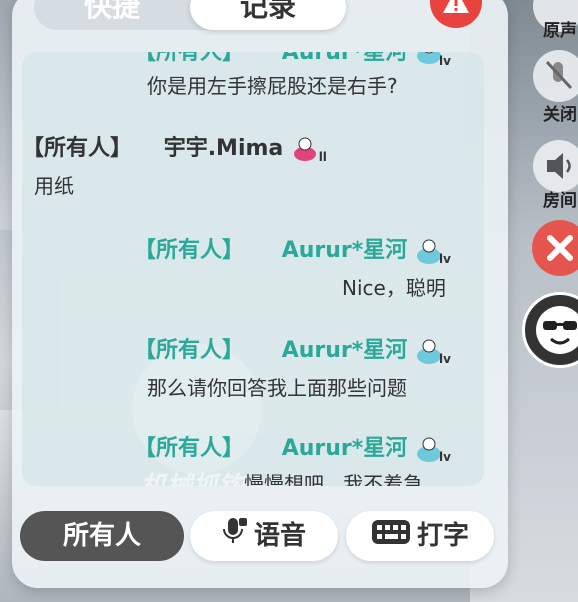  I want to click on text-input-button: 打字, so click(420, 536).